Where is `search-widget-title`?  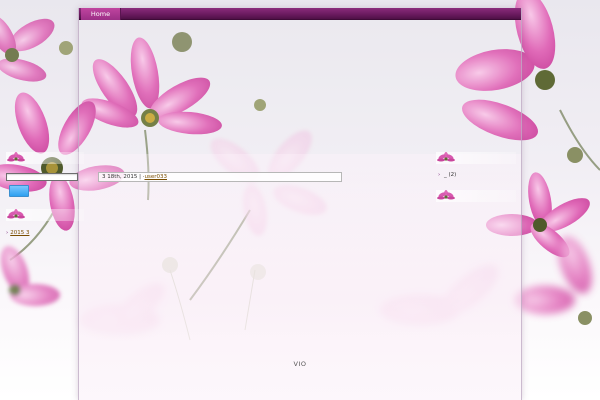
search-widget-title is located at coordinates (45, 158).